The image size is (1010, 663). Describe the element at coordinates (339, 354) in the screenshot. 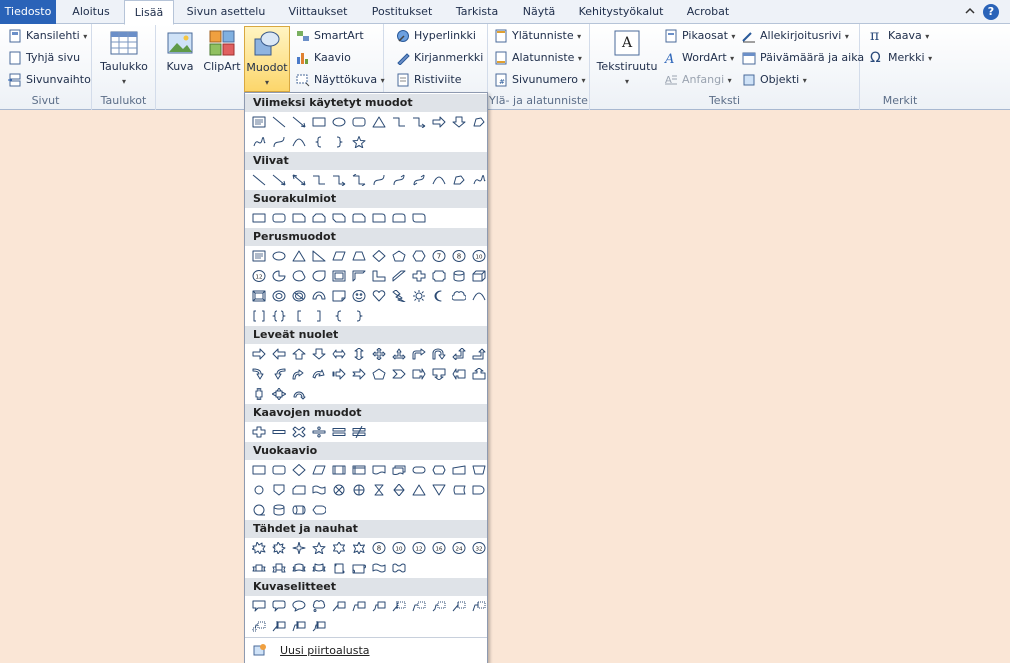

I see `shape-lrarrow-icon` at that location.